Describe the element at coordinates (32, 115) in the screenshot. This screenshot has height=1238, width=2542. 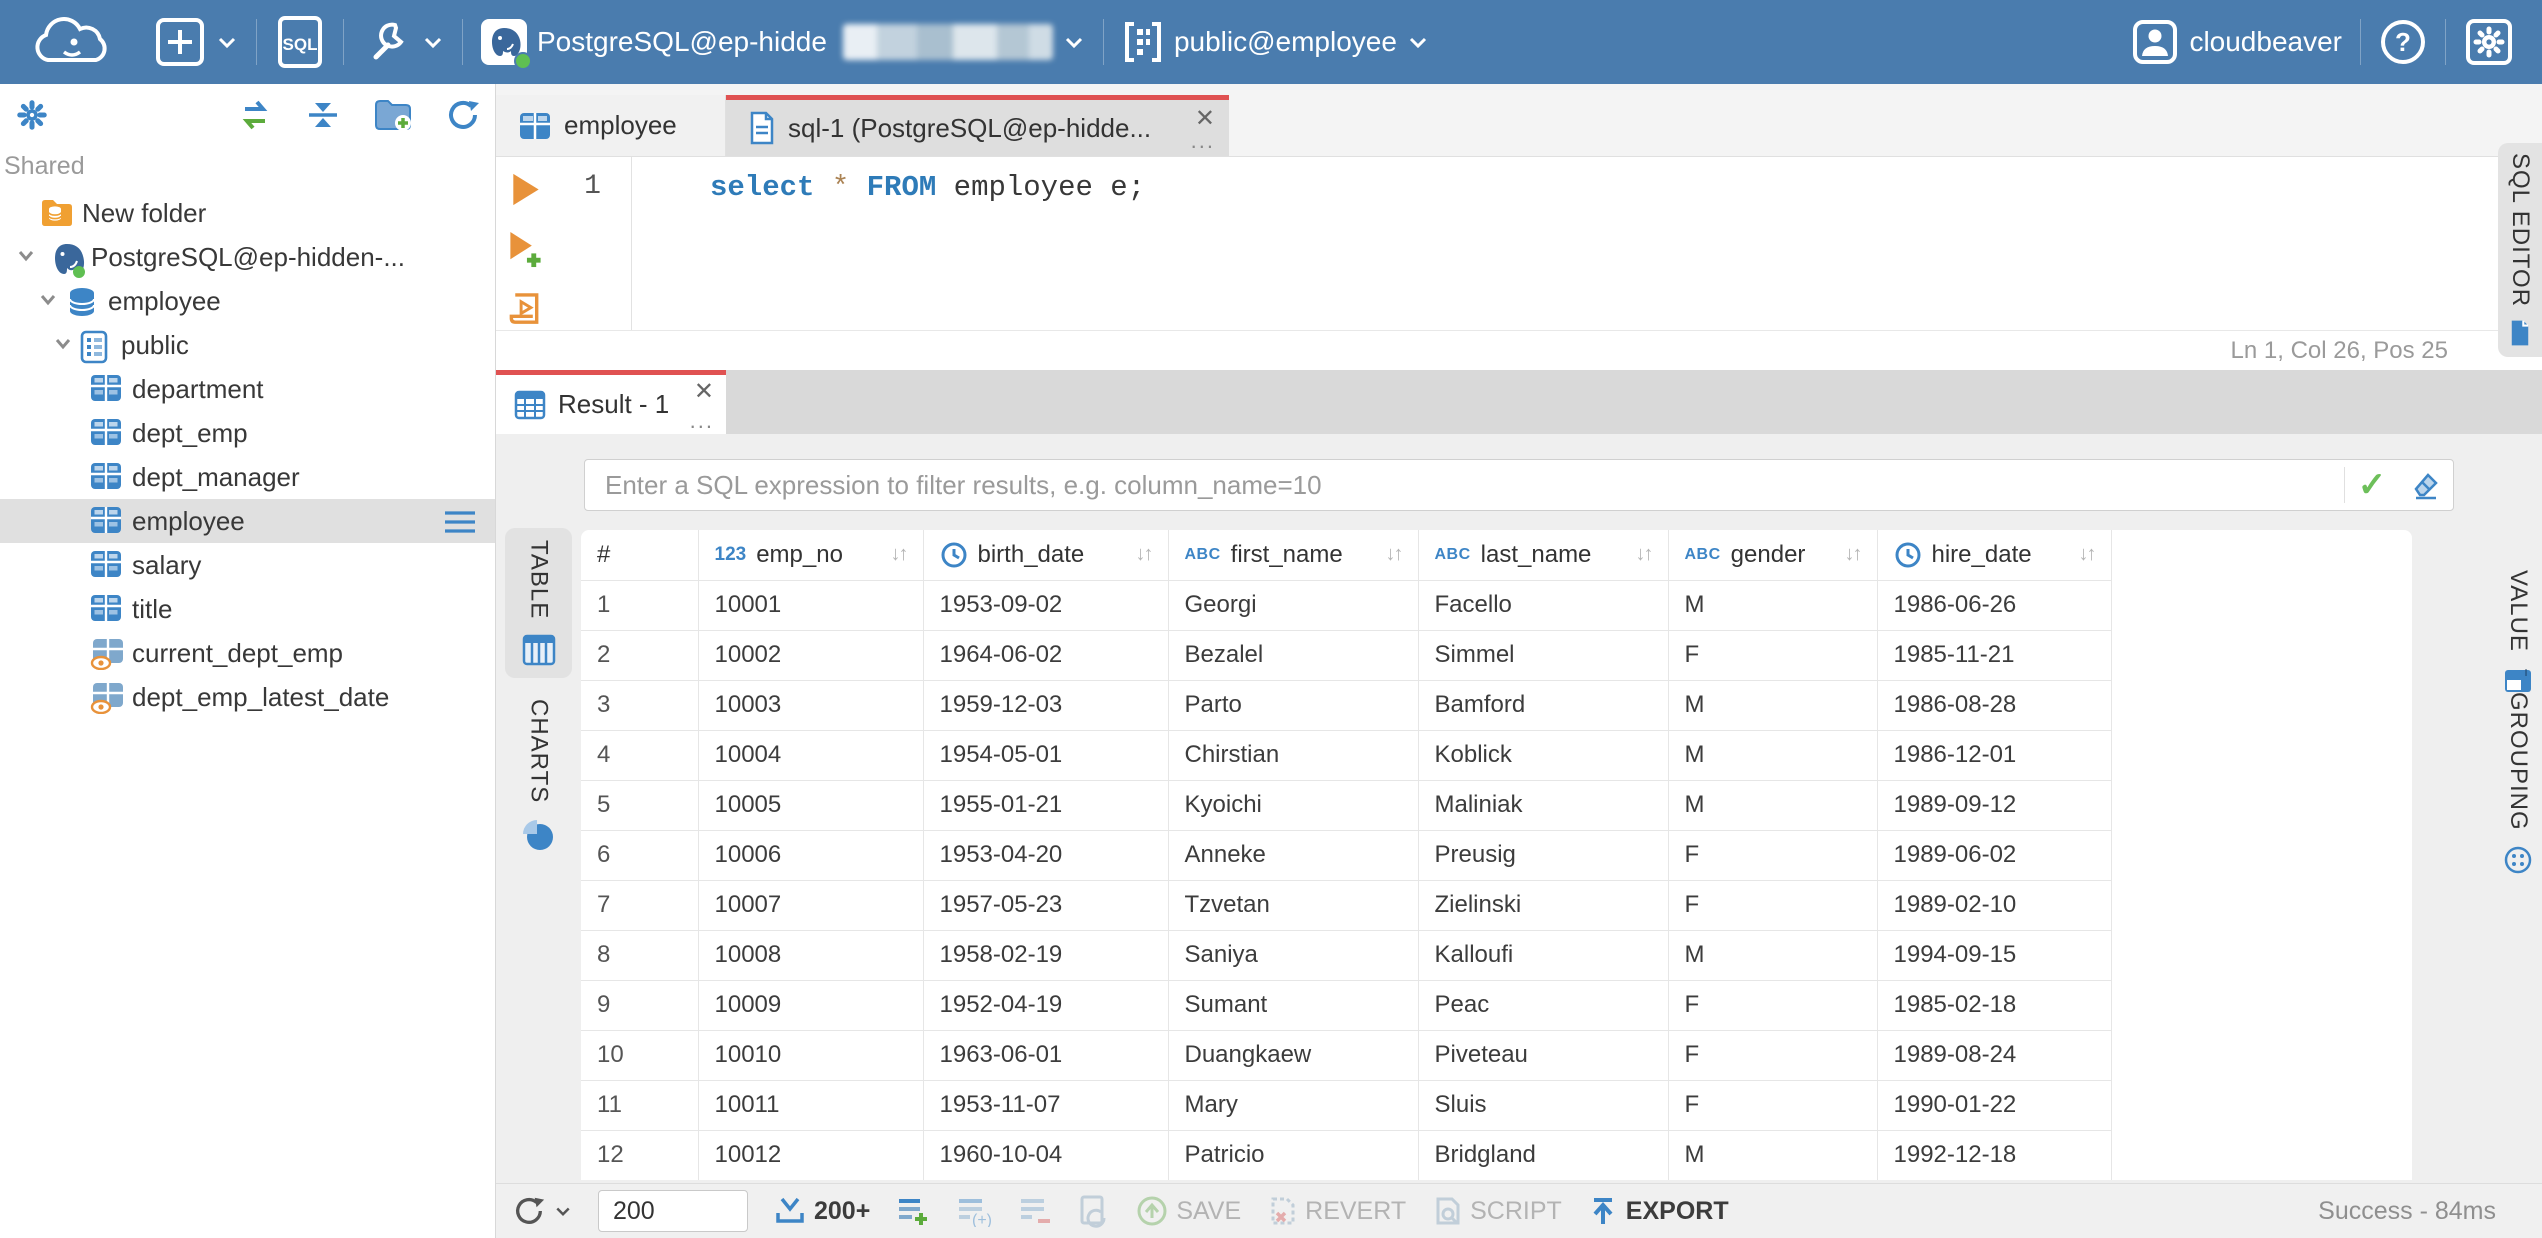
I see `sidebar-settings-gear-icon` at that location.